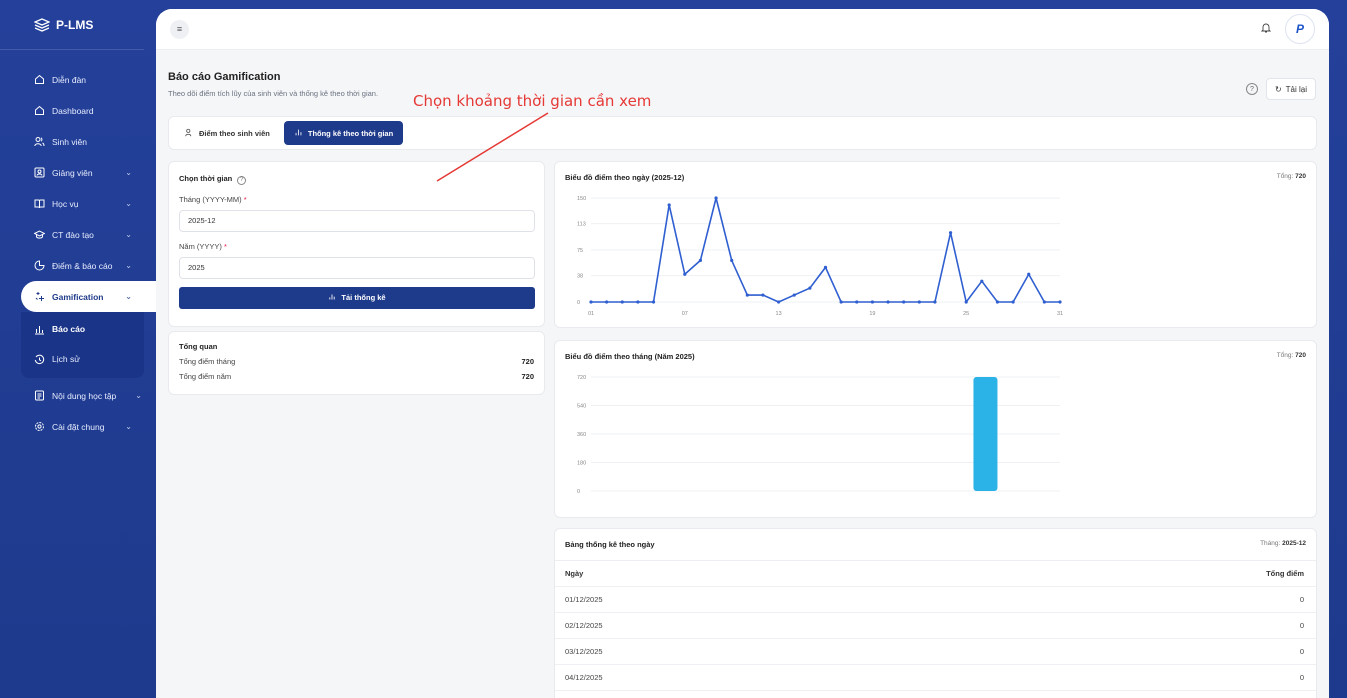 The image size is (1347, 698). Describe the element at coordinates (73, 234) in the screenshot. I see `sidebar-item-label: CT đào tạo` at that location.